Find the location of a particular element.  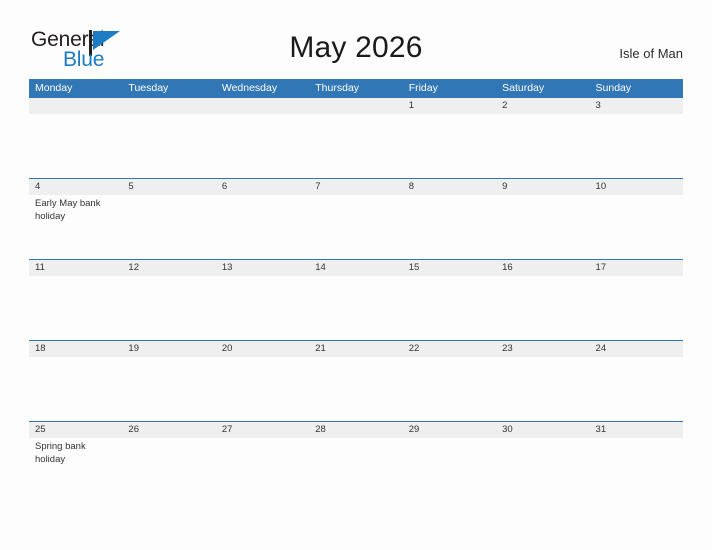

day-number: 28 is located at coordinates (355, 430).